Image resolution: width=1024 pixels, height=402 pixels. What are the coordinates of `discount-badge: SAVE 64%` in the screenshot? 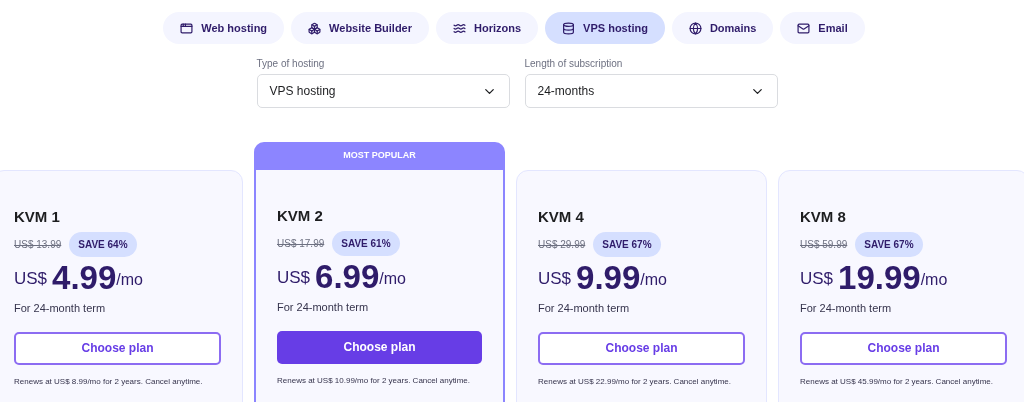 It's located at (103, 244).